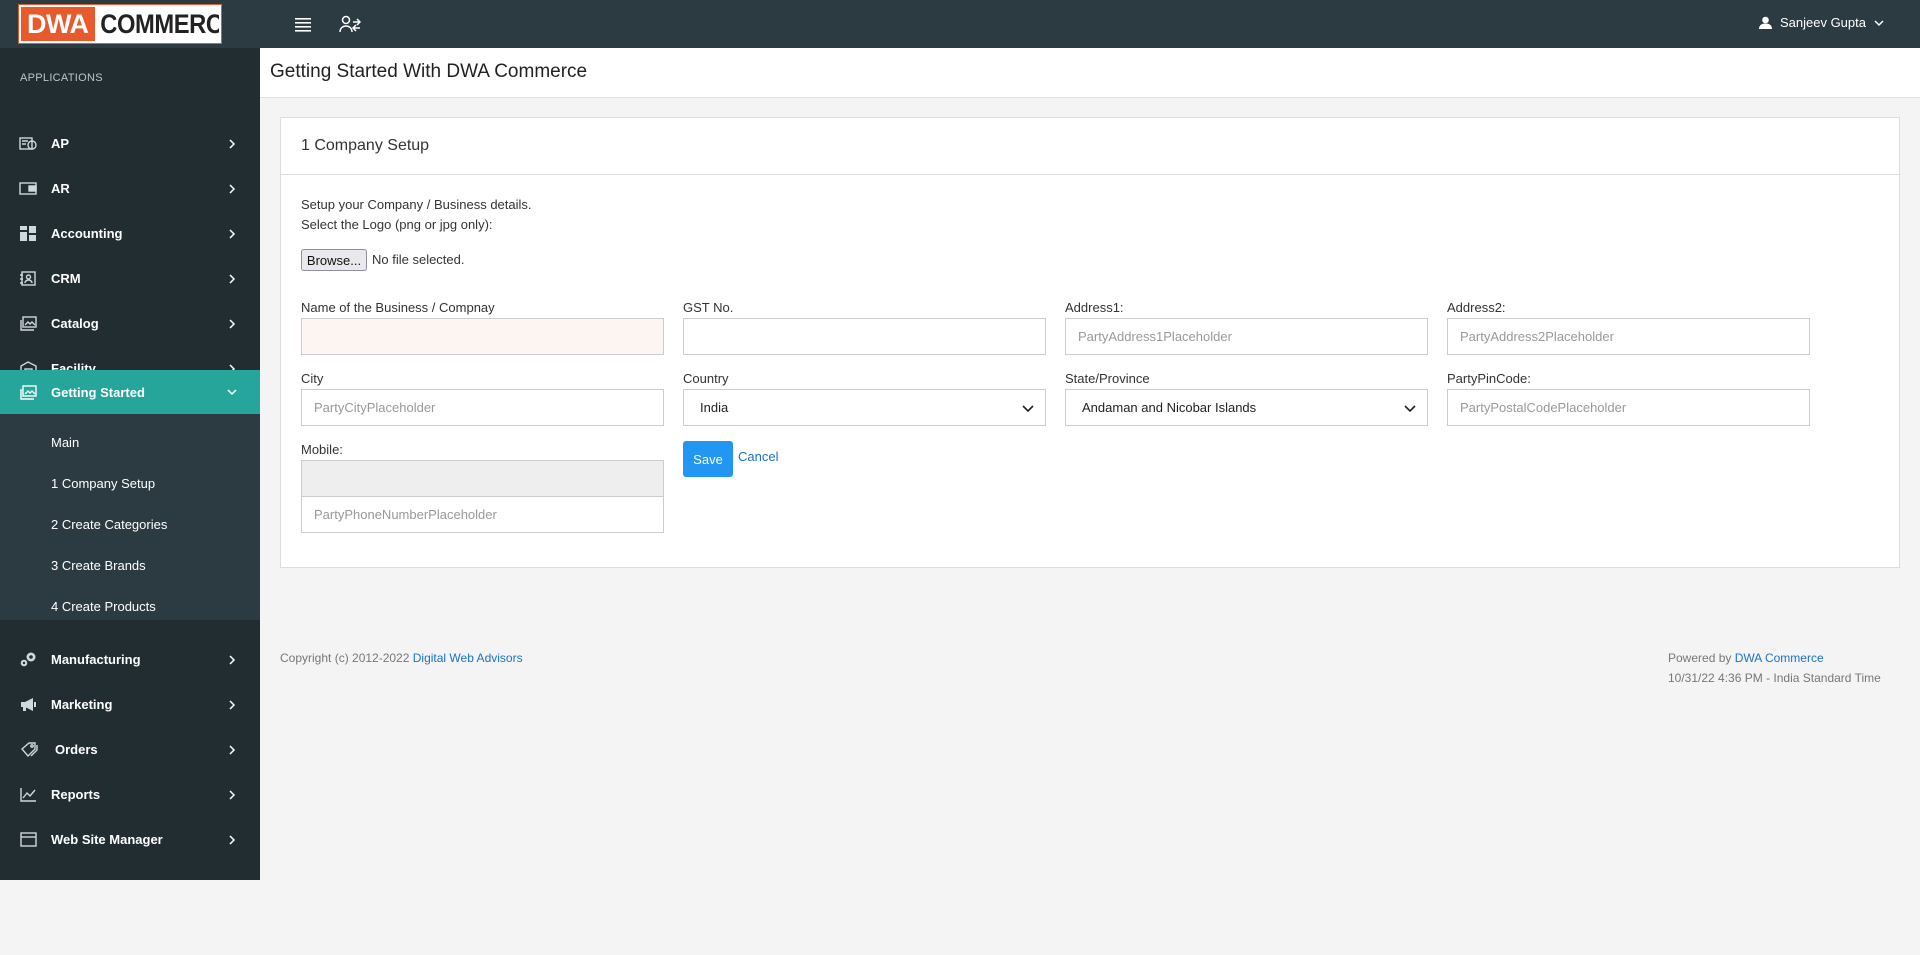 This screenshot has width=1920, height=955. I want to click on sidebar-item-label: Reports, so click(76, 794).